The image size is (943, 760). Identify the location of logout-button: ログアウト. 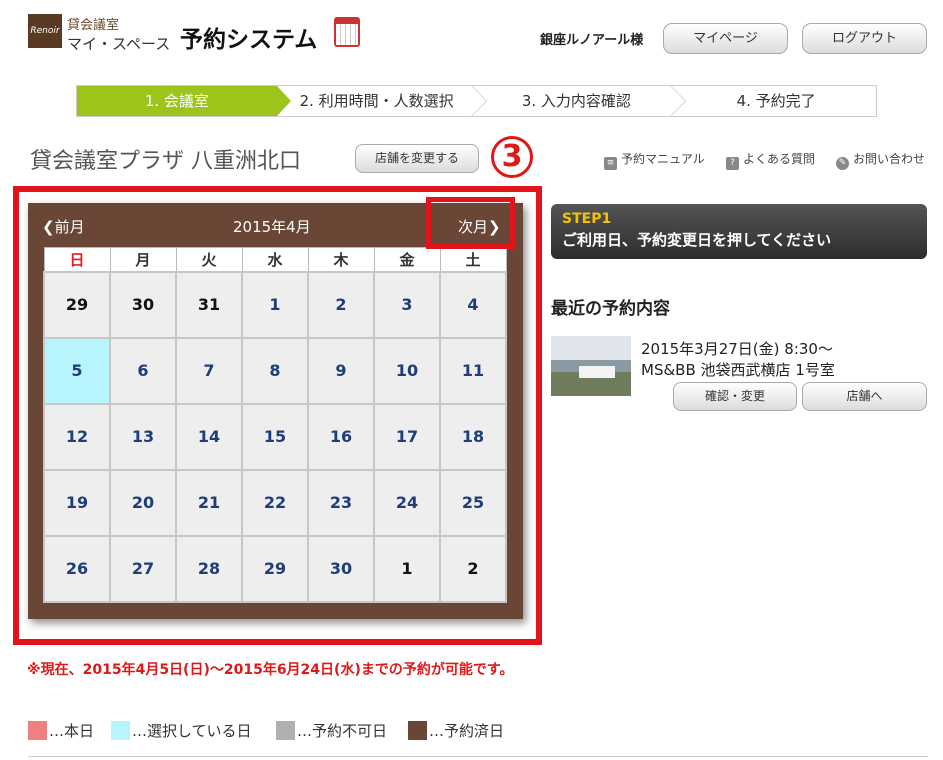
(864, 38).